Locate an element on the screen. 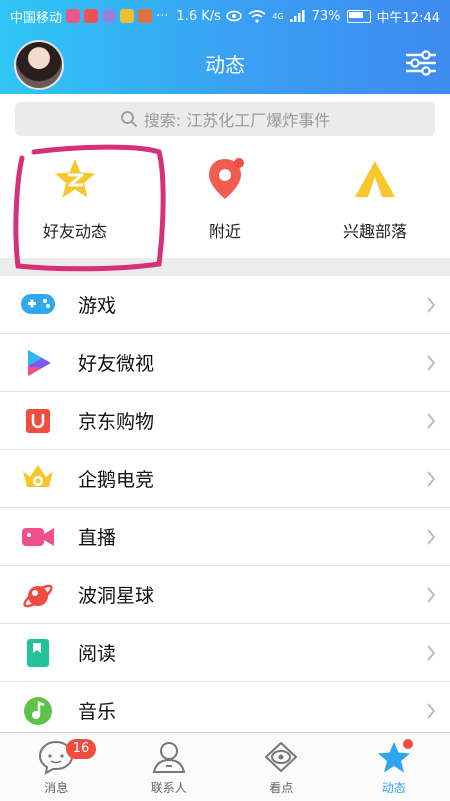 The height and width of the screenshot is (801, 450). avatar is located at coordinates (39, 65).